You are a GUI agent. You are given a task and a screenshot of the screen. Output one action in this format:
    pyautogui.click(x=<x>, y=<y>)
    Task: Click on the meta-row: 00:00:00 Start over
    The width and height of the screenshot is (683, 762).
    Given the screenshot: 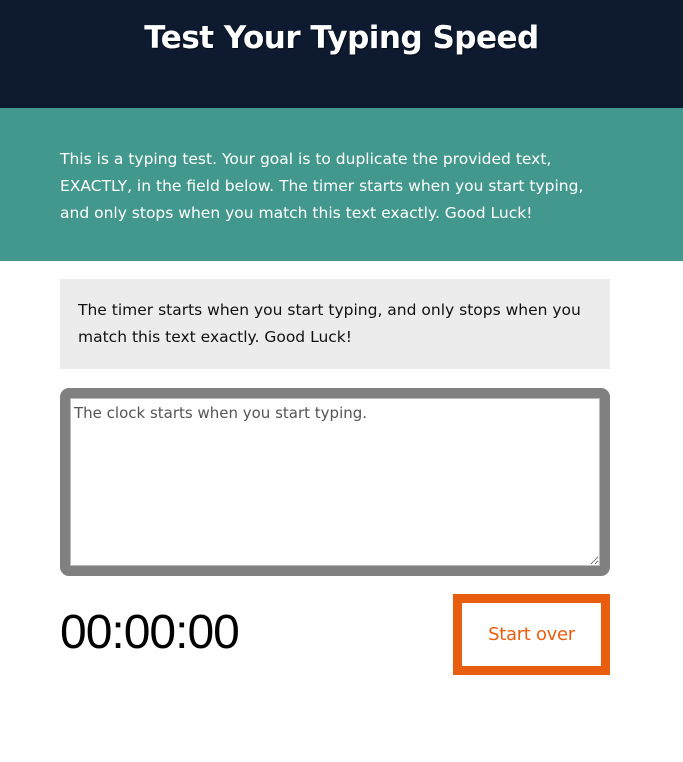 What is the action you would take?
    pyautogui.click(x=335, y=625)
    